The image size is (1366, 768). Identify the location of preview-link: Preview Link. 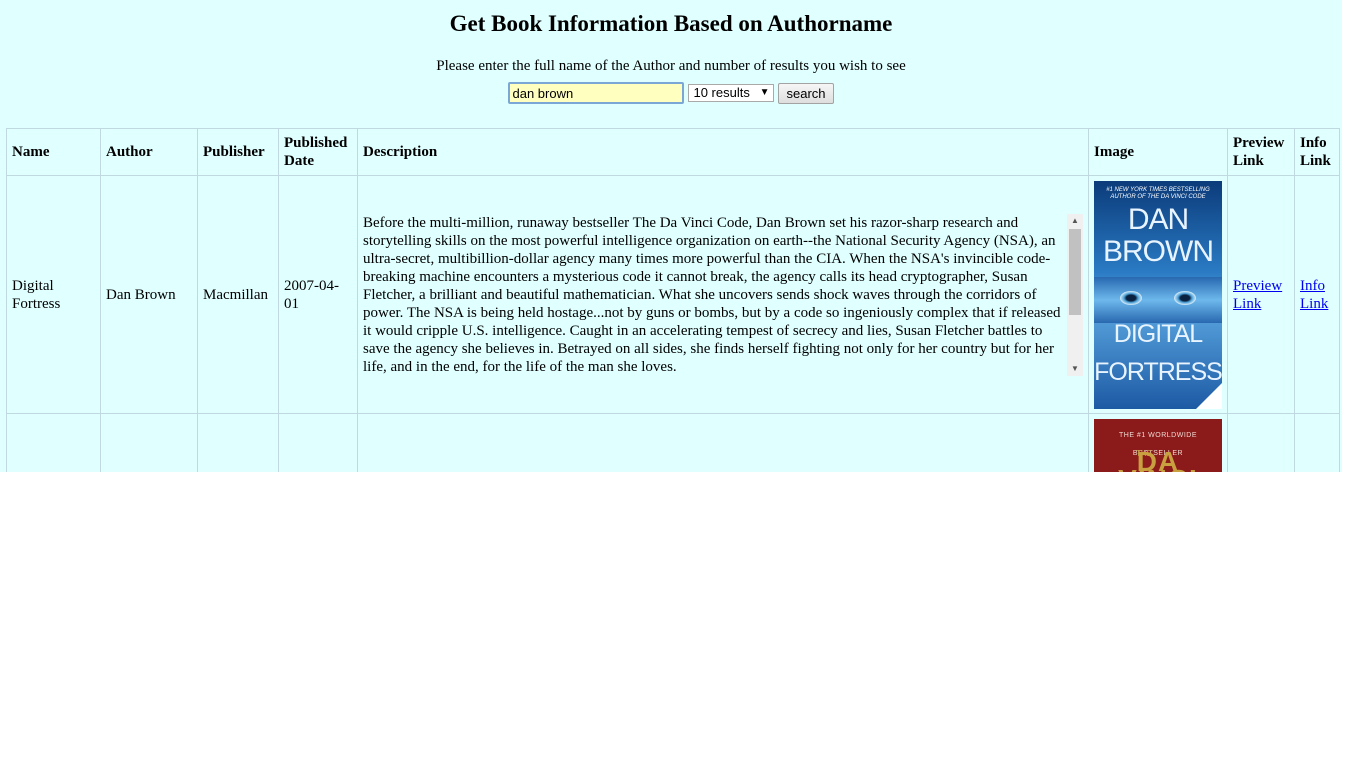
(1257, 295).